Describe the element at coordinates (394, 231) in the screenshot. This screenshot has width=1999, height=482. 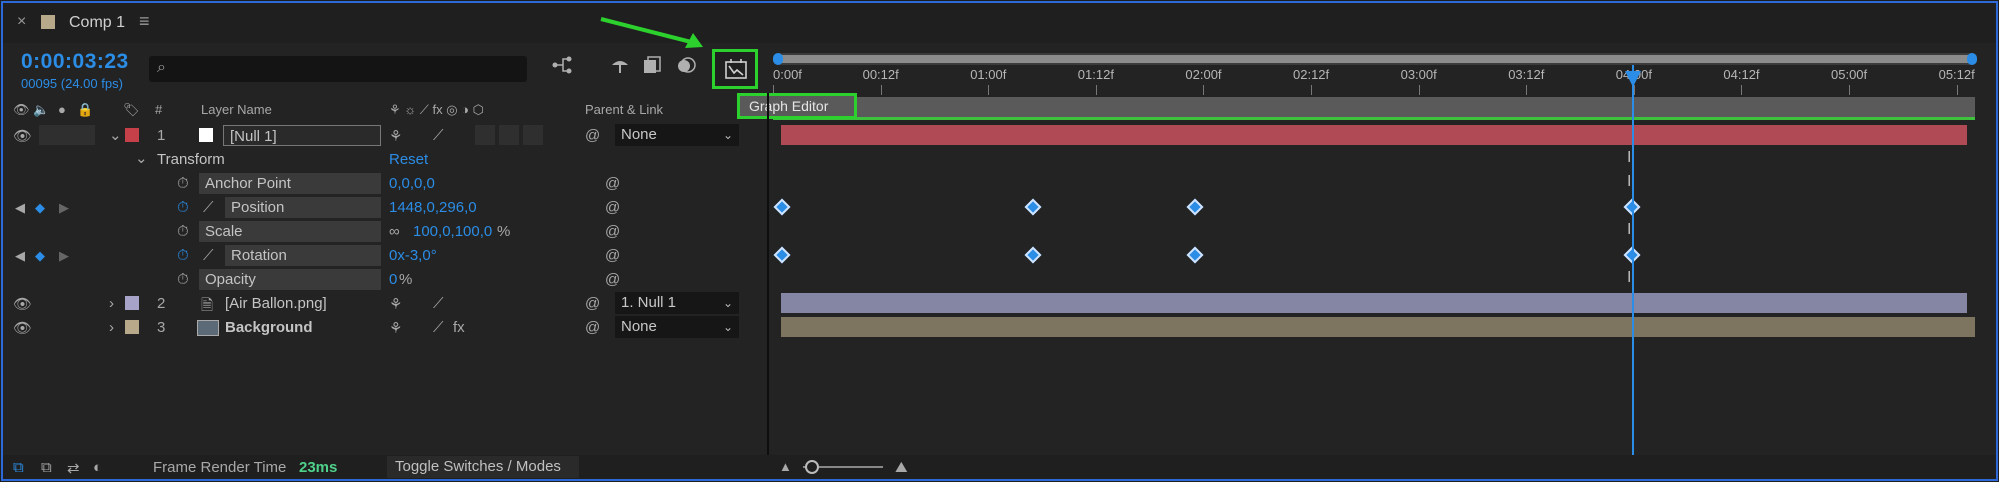
I see `constrain-proportions-icon: ∞` at that location.